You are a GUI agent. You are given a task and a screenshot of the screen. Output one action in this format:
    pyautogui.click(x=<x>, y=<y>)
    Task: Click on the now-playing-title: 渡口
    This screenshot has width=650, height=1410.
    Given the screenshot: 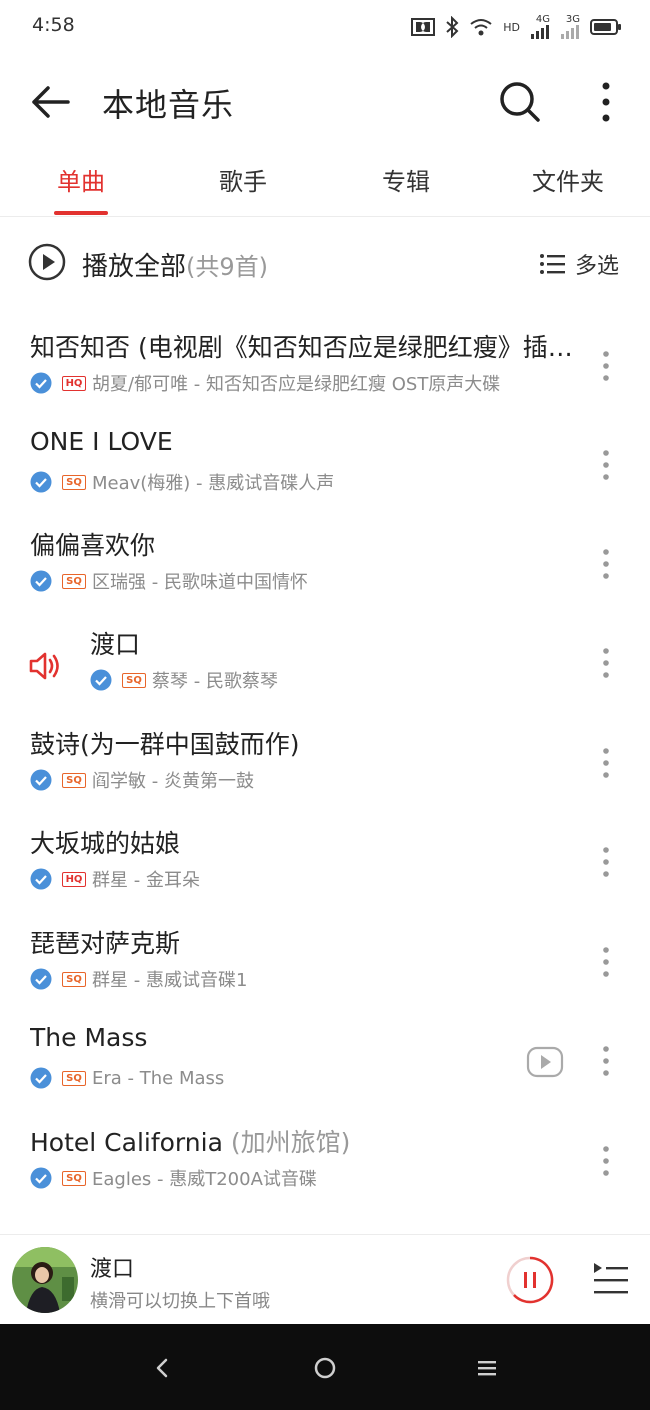 What is the action you would take?
    pyautogui.click(x=112, y=1269)
    